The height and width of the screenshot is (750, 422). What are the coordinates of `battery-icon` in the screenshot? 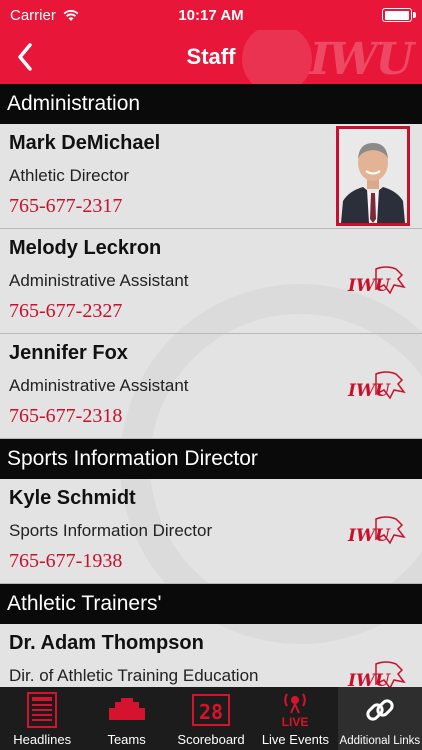 It's located at (399, 15).